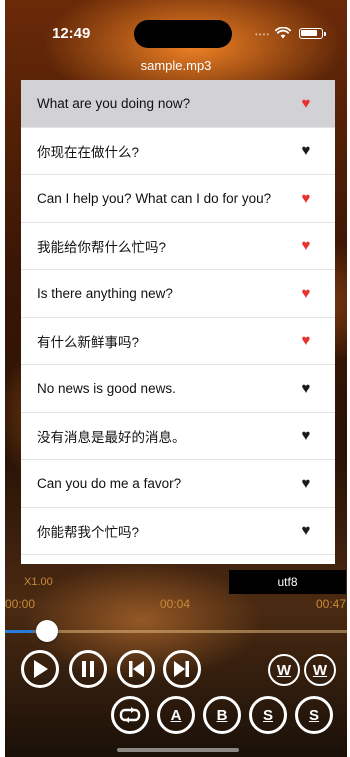  Describe the element at coordinates (311, 33) in the screenshot. I see `battery-icon` at that location.